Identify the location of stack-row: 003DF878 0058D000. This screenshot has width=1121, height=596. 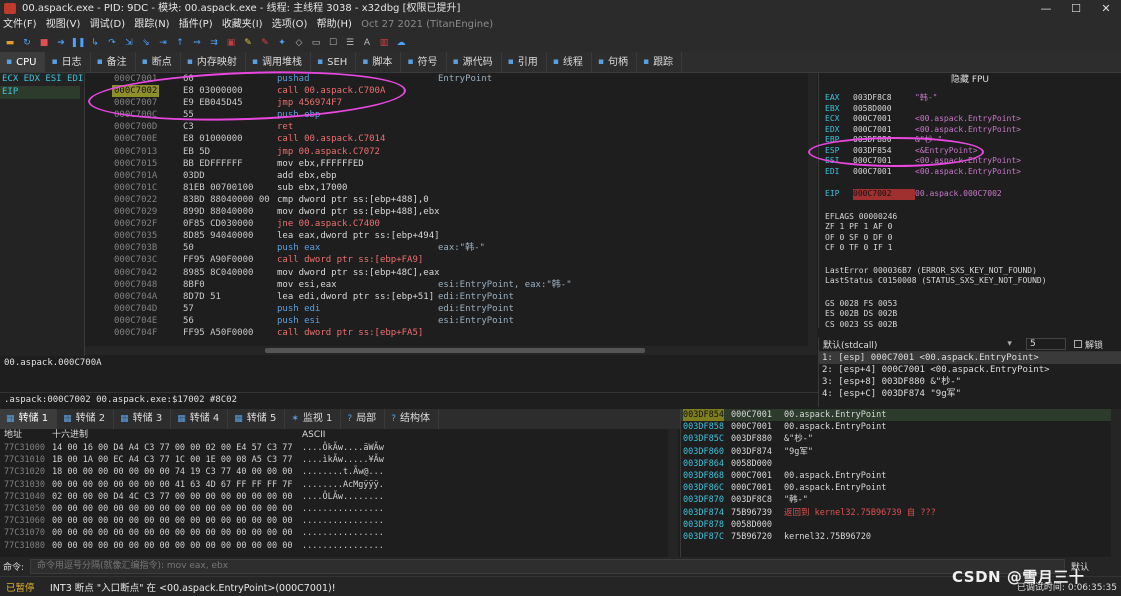
(901, 525).